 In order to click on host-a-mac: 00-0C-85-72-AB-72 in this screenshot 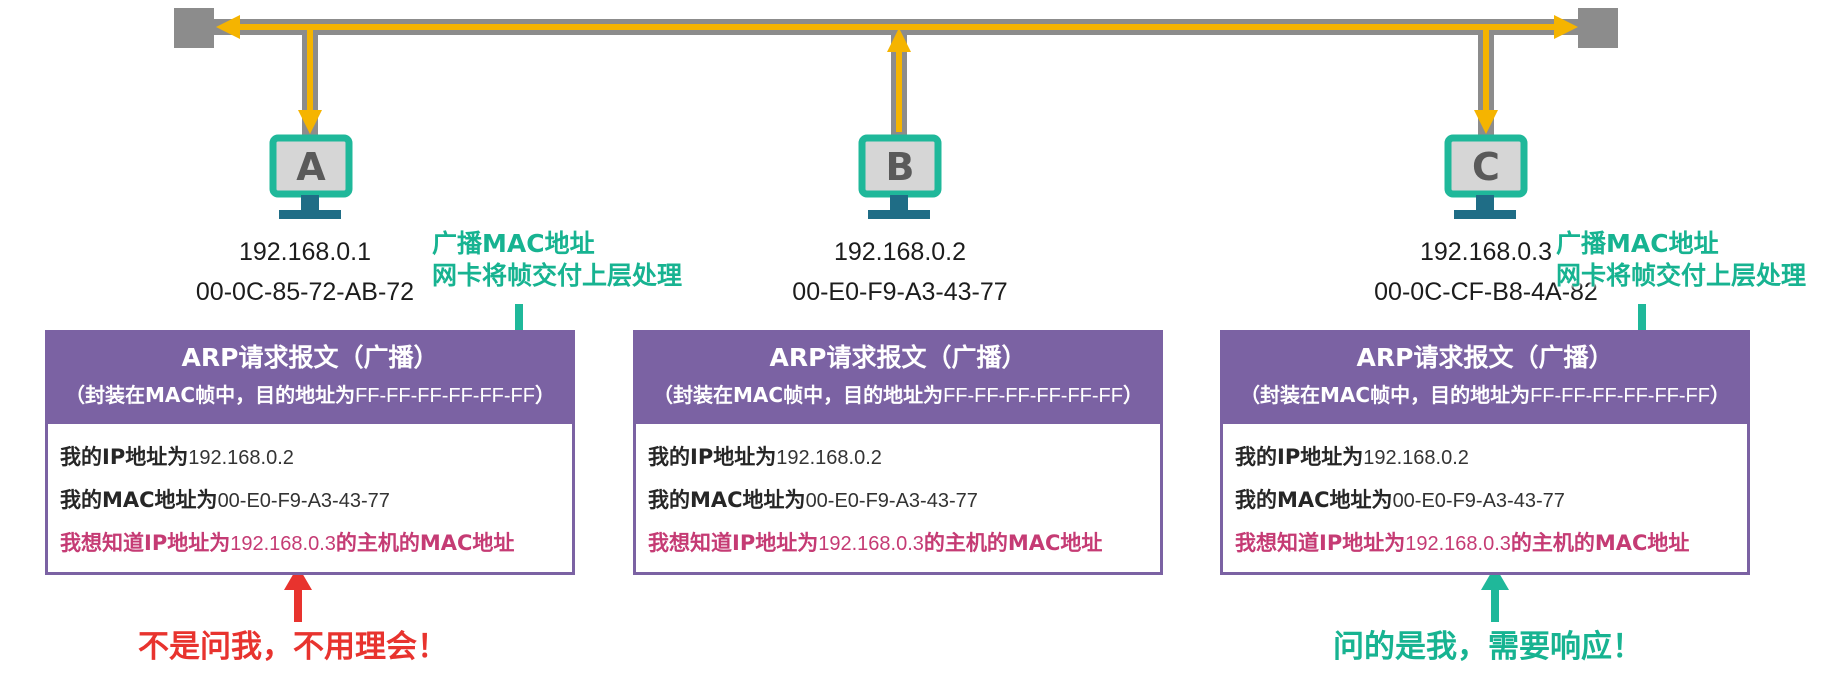, I will do `click(305, 292)`.